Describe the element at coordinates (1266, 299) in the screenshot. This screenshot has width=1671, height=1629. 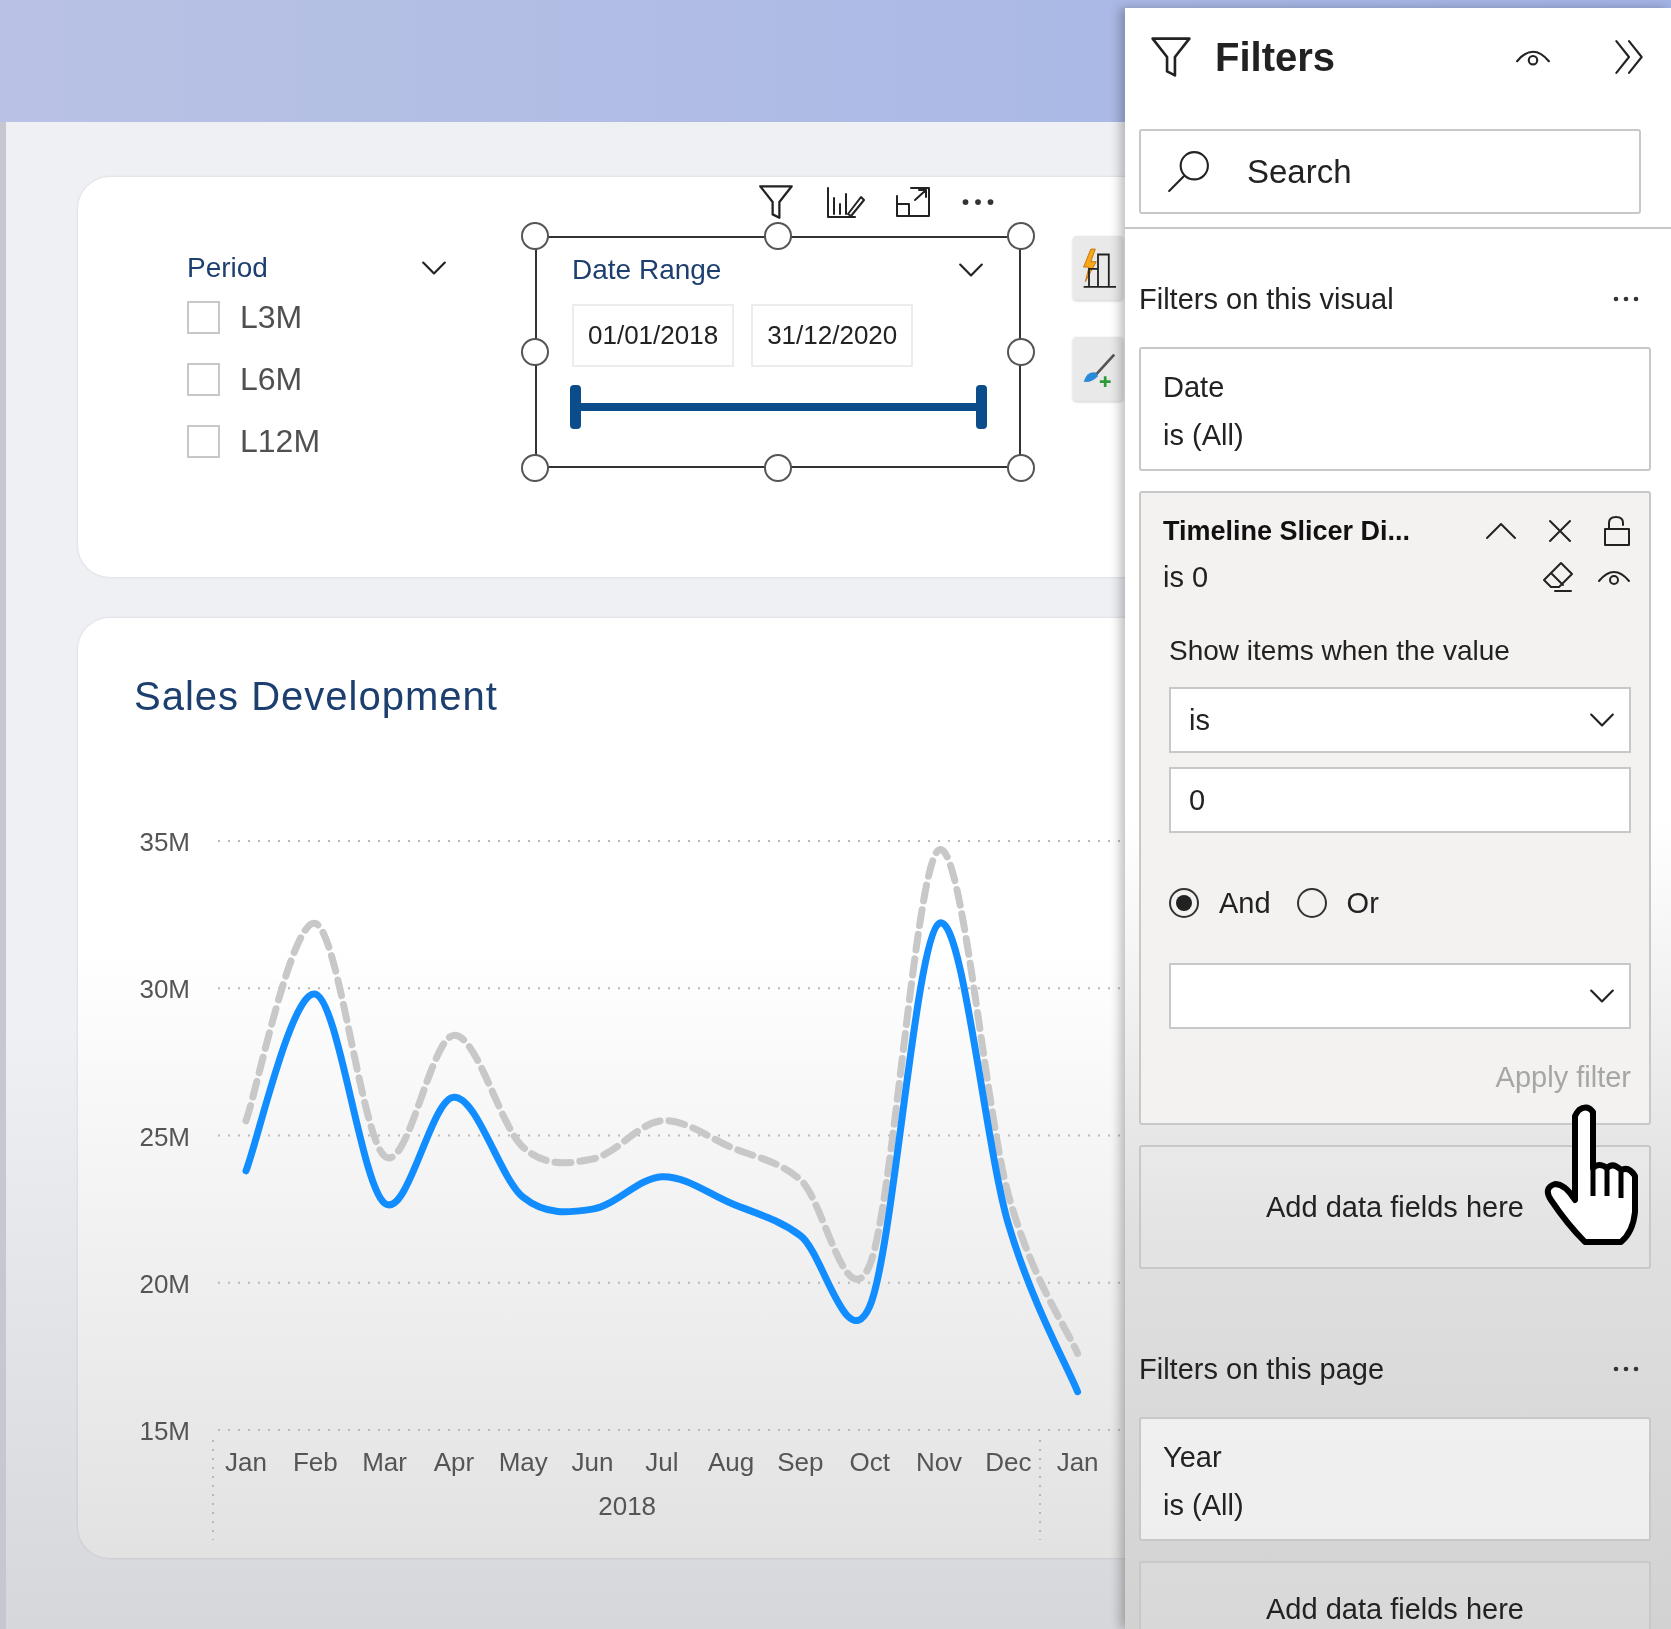
I see `section-title: Filters on this visual` at that location.